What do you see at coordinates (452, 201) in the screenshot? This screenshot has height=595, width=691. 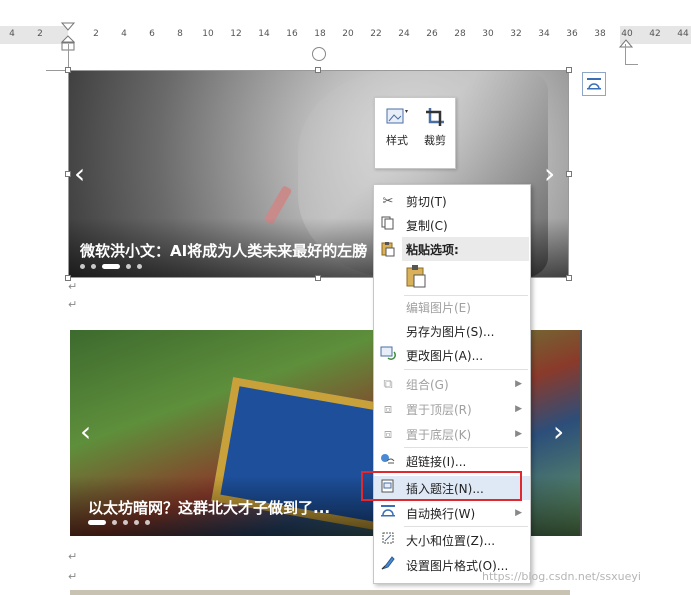 I see `menu-item-cut: ✂ 剪切(T)` at bounding box center [452, 201].